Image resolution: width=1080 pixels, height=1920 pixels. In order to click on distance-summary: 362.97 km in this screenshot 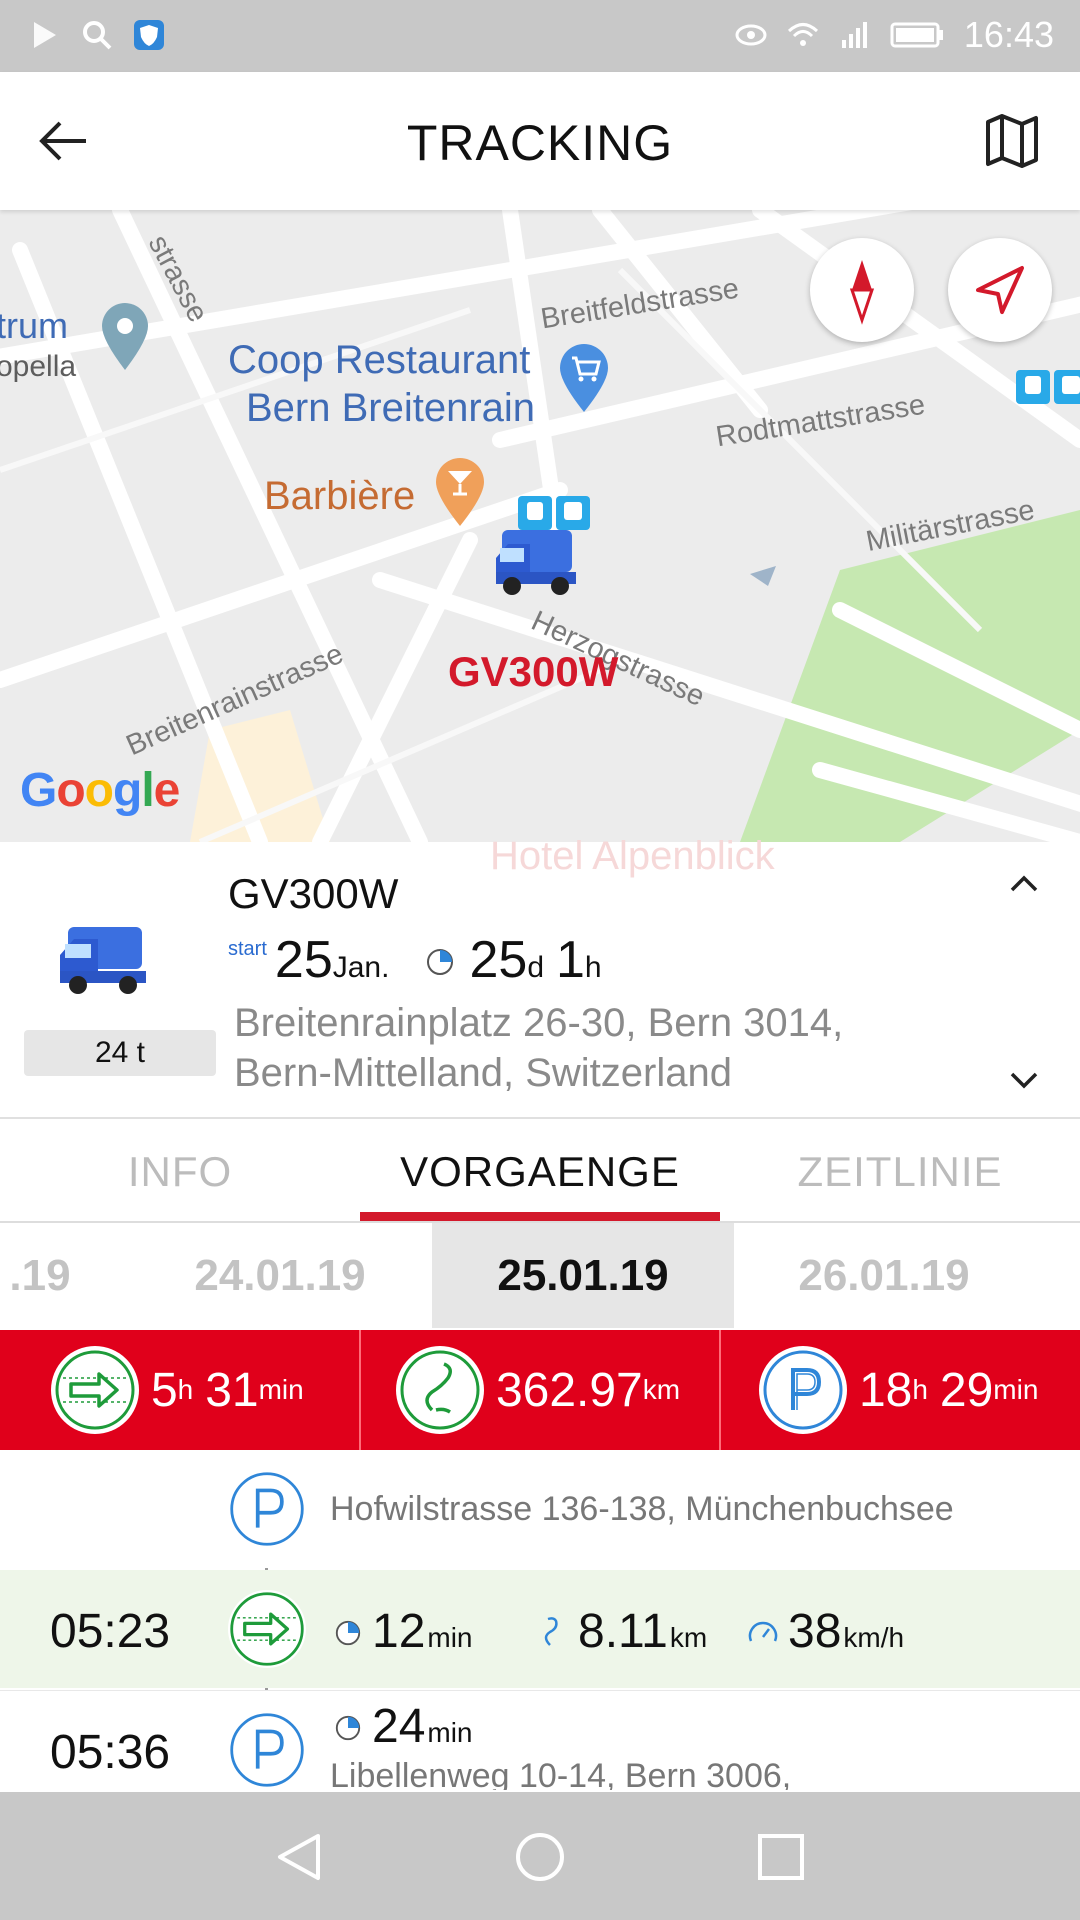, I will do `click(541, 1390)`.